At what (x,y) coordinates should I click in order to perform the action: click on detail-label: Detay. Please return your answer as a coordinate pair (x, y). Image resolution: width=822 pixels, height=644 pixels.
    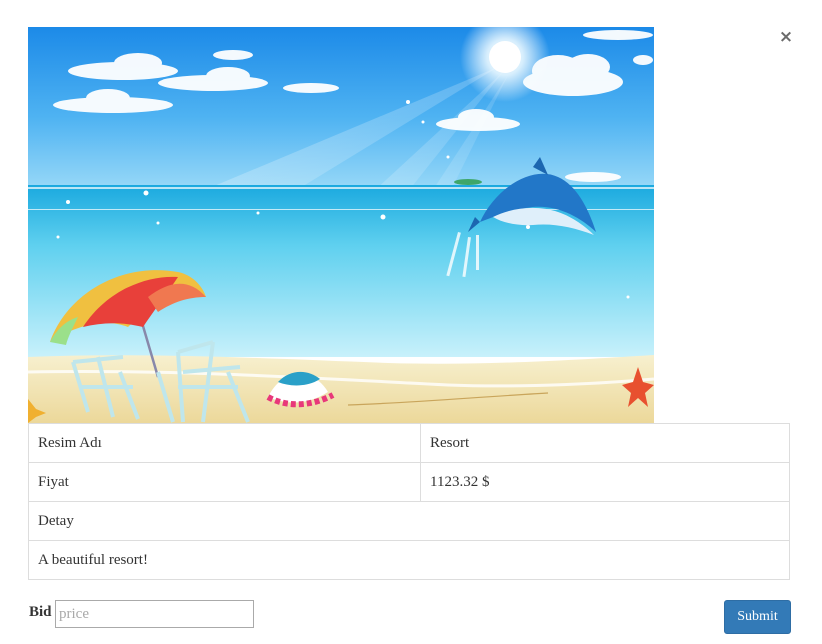
    Looking at the image, I should click on (409, 521).